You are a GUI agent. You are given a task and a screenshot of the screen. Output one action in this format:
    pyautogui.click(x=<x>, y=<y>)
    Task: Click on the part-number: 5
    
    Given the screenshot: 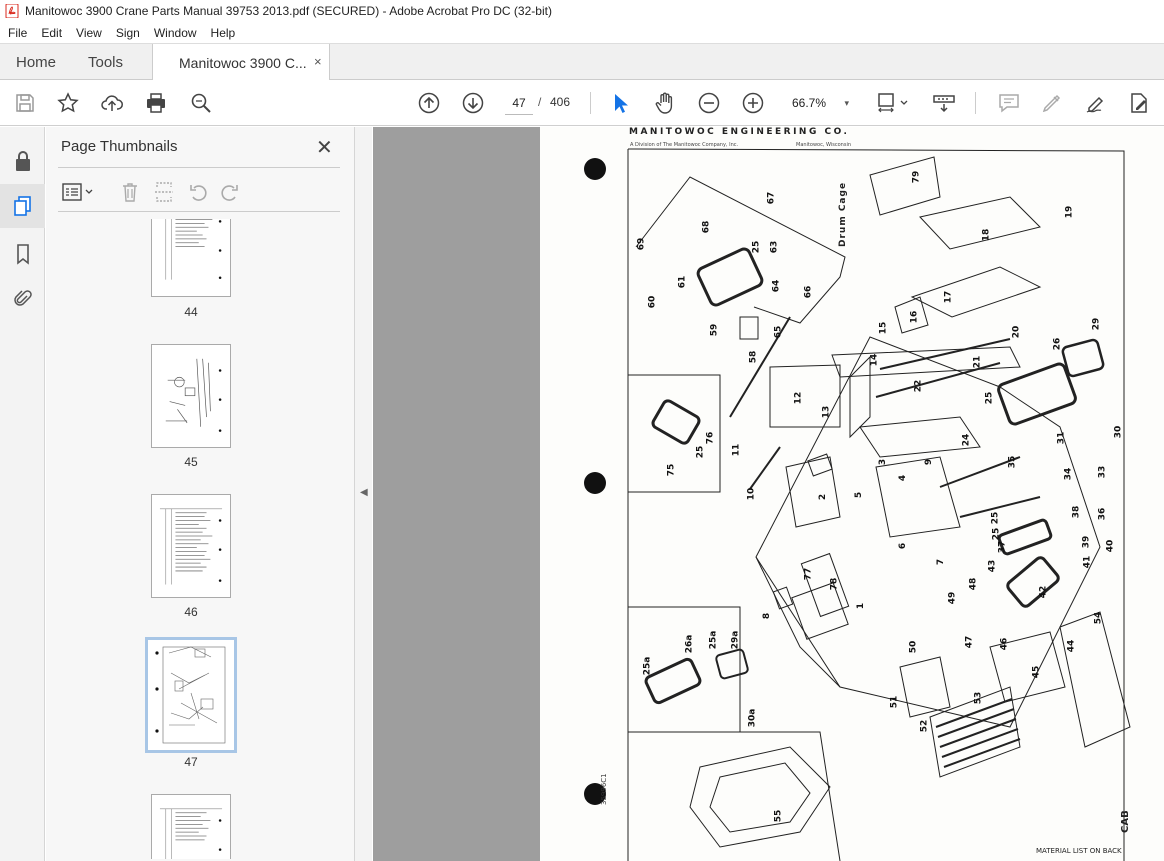 What is the action you would take?
    pyautogui.click(x=859, y=495)
    